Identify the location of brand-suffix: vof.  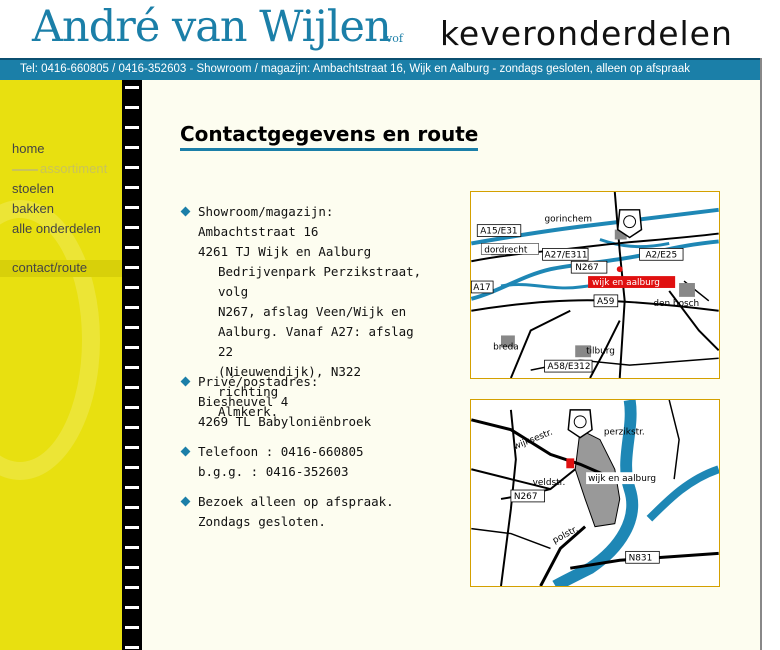
(394, 38).